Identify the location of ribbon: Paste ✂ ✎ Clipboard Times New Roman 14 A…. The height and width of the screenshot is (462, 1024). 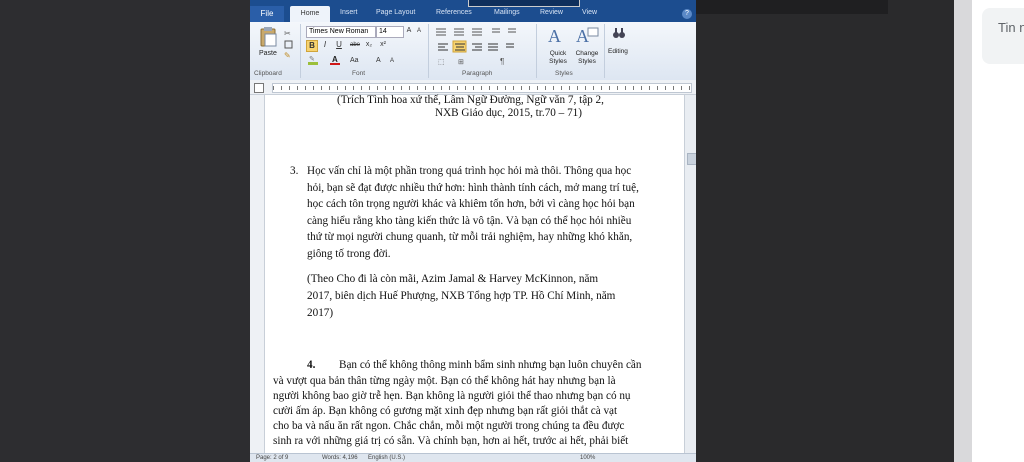
(473, 51).